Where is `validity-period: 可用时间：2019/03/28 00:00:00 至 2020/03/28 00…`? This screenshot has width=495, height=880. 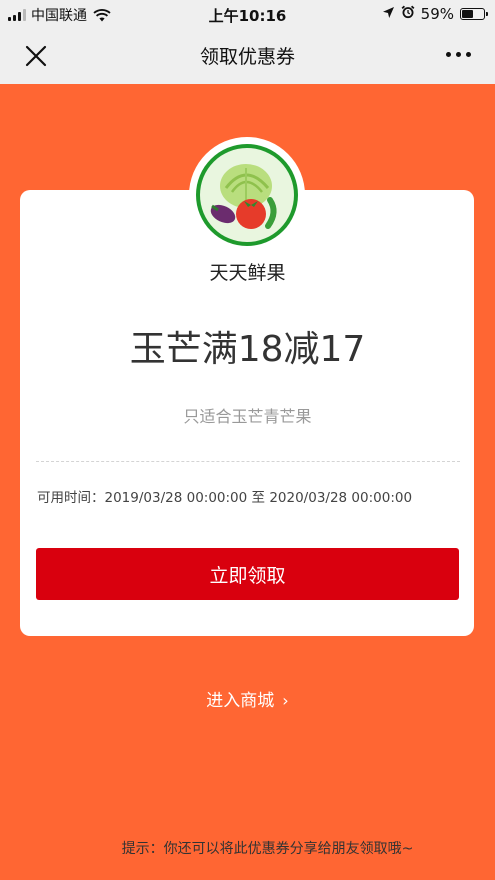
validity-period: 可用时间：2019/03/28 00:00:00 至 2020/03/28 00… is located at coordinates (224, 496).